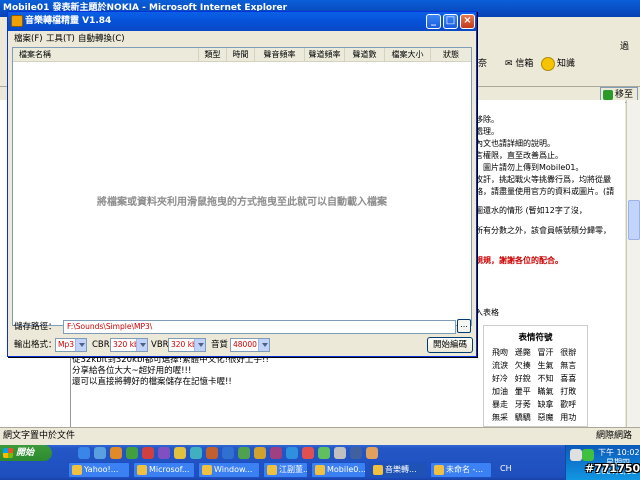 The height and width of the screenshot is (480, 640). What do you see at coordinates (187, 345) in the screenshot?
I see `vbr-select: 320 kbit` at bounding box center [187, 345].